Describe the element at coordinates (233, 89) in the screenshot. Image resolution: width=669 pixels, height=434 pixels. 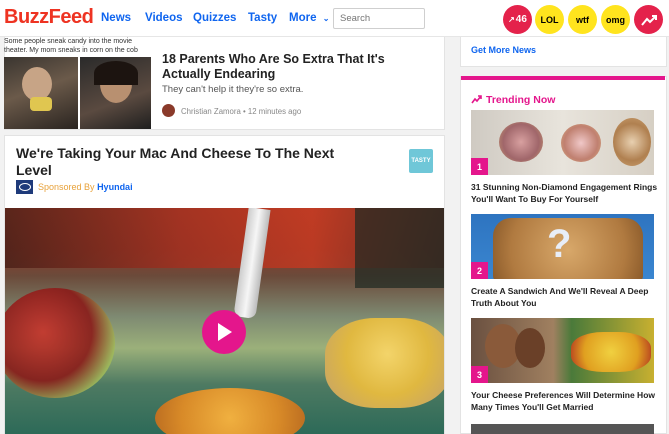
I see `article-1-subtitle: They can't help it they're so extra.` at that location.